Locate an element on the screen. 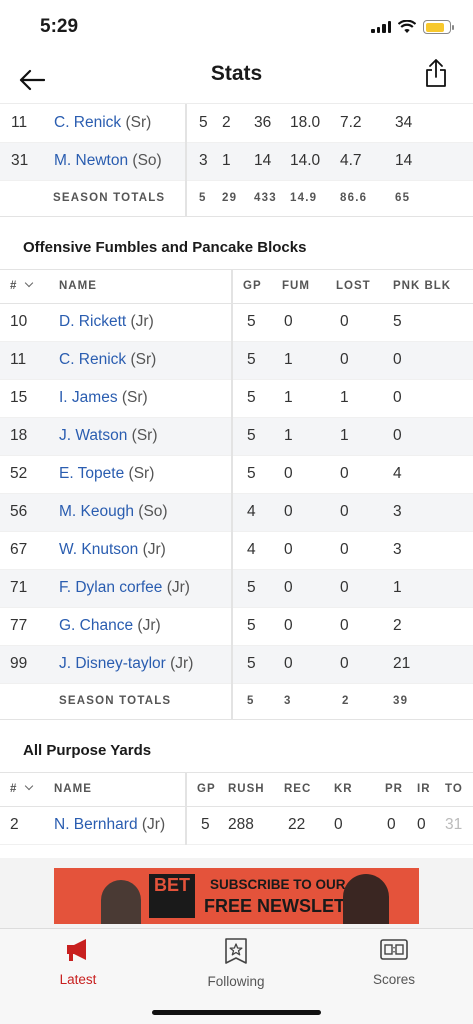 This screenshot has height=1024, width=473. stat-cell: 288 is located at coordinates (256, 825).